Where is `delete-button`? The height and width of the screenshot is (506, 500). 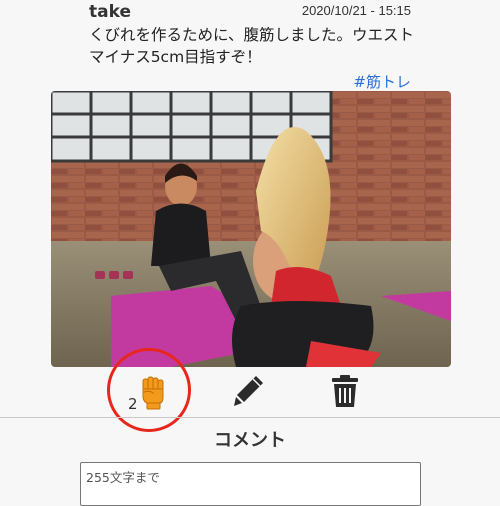 delete-button is located at coordinates (346, 391).